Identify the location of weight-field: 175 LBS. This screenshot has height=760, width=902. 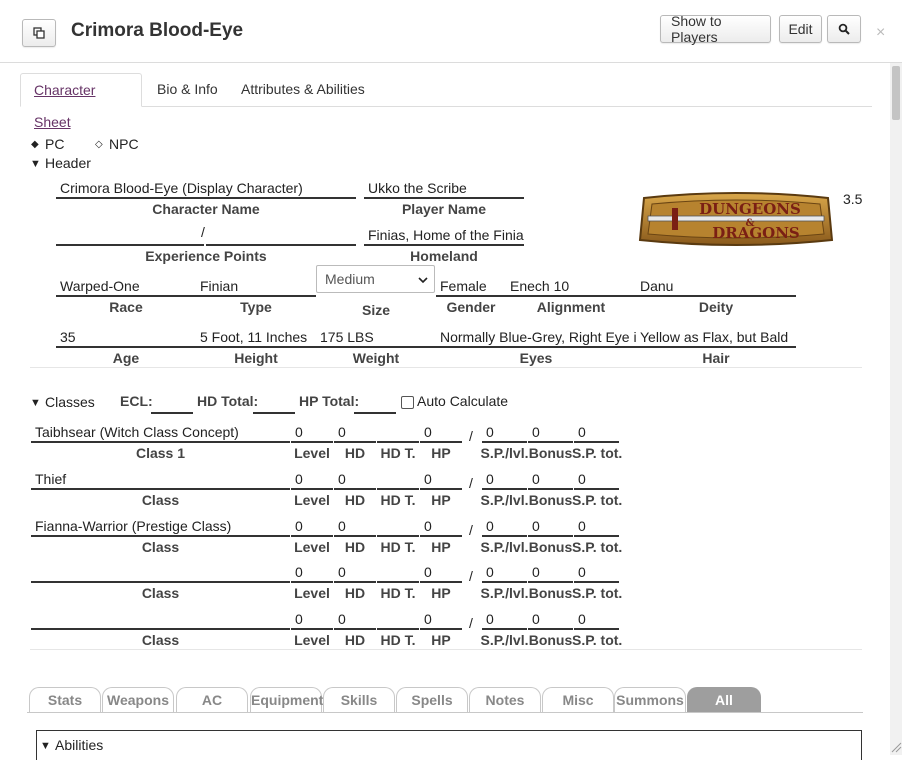
(376, 337).